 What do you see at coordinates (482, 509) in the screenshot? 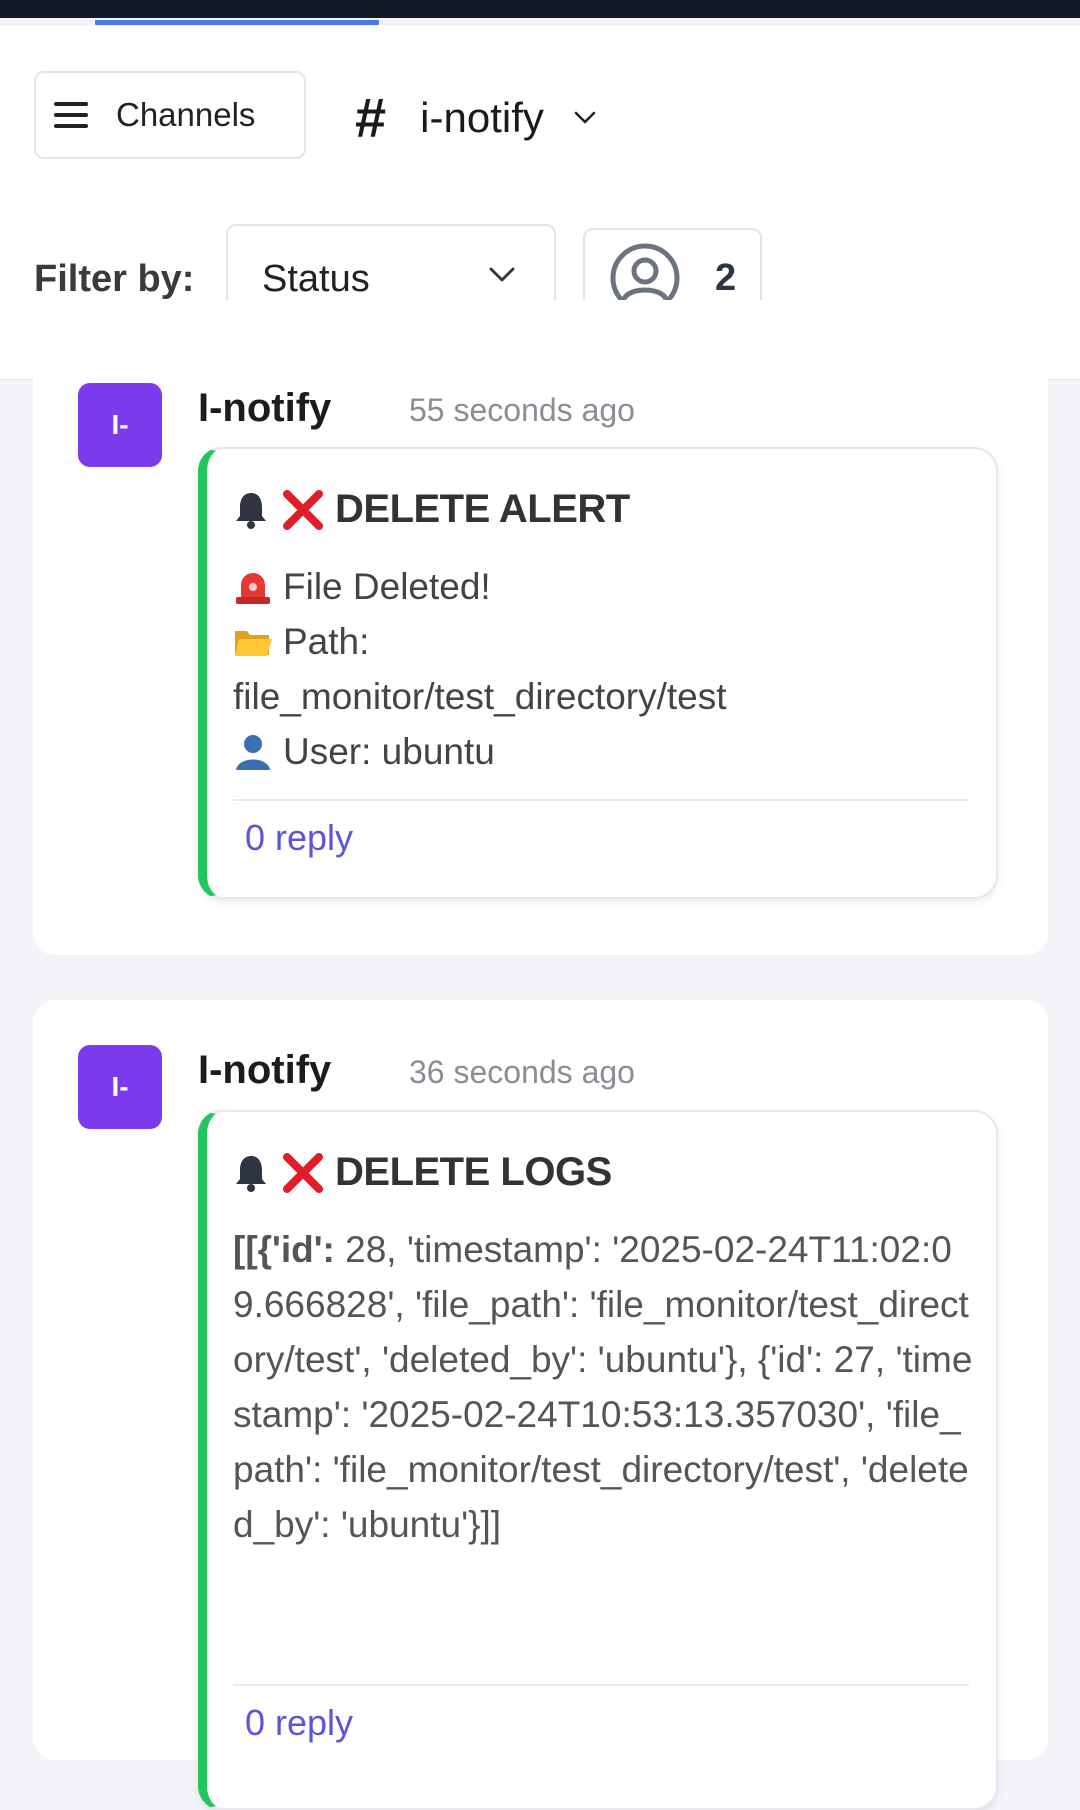
I see `message-title-text: DELETE ALERT` at bounding box center [482, 509].